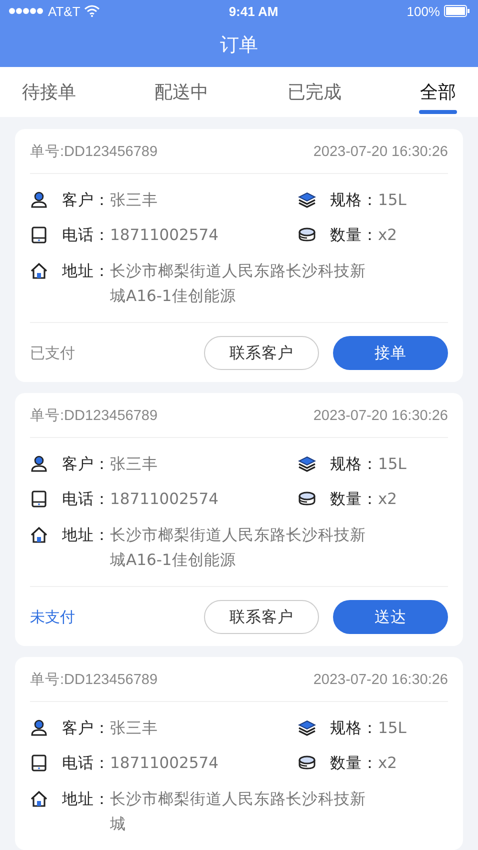 The image size is (478, 850). Describe the element at coordinates (64, 11) in the screenshot. I see `carrier-name: AT&T` at that location.